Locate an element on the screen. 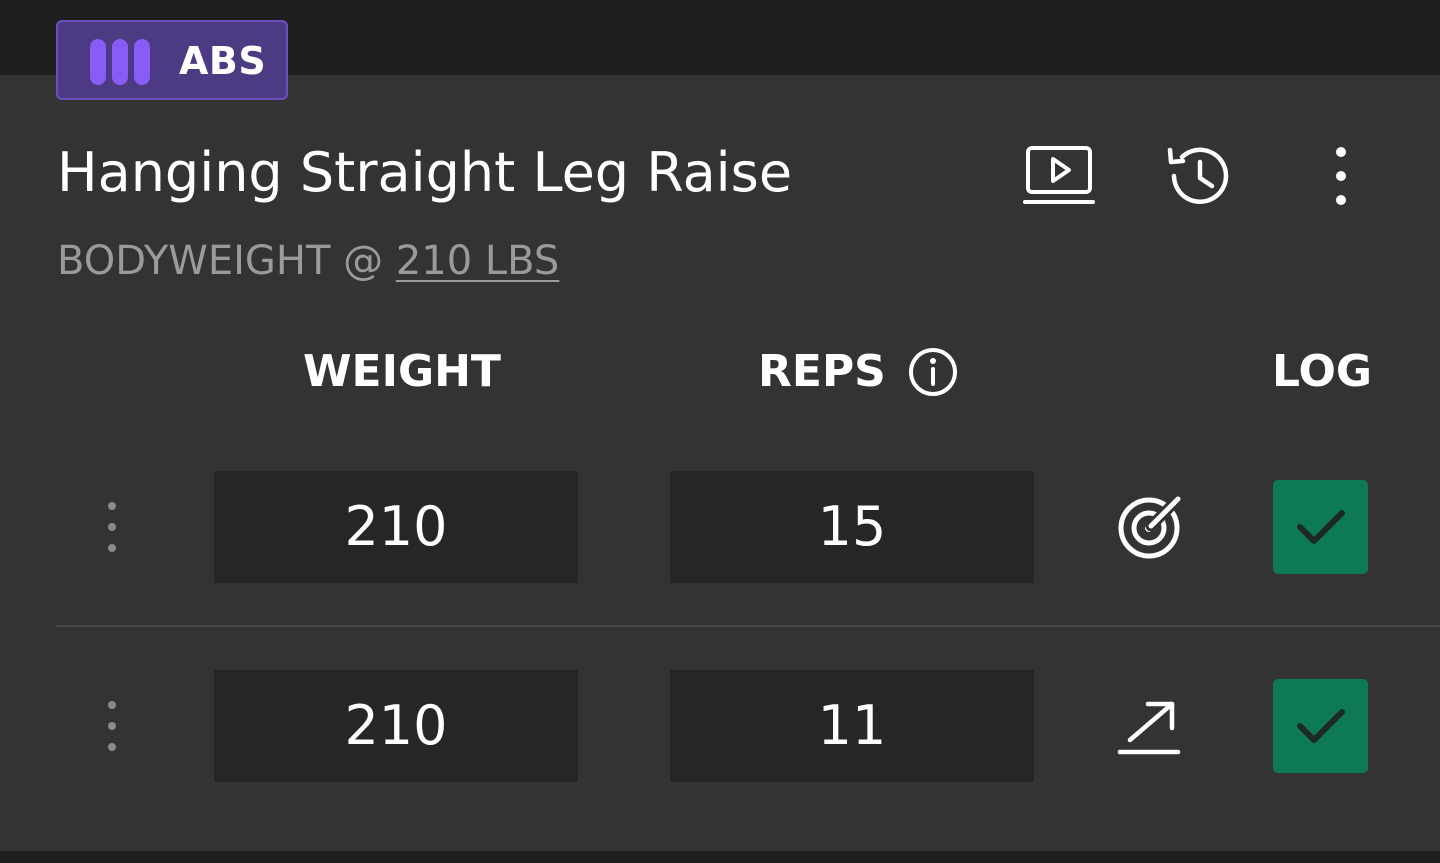  set-divider is located at coordinates (748, 626).